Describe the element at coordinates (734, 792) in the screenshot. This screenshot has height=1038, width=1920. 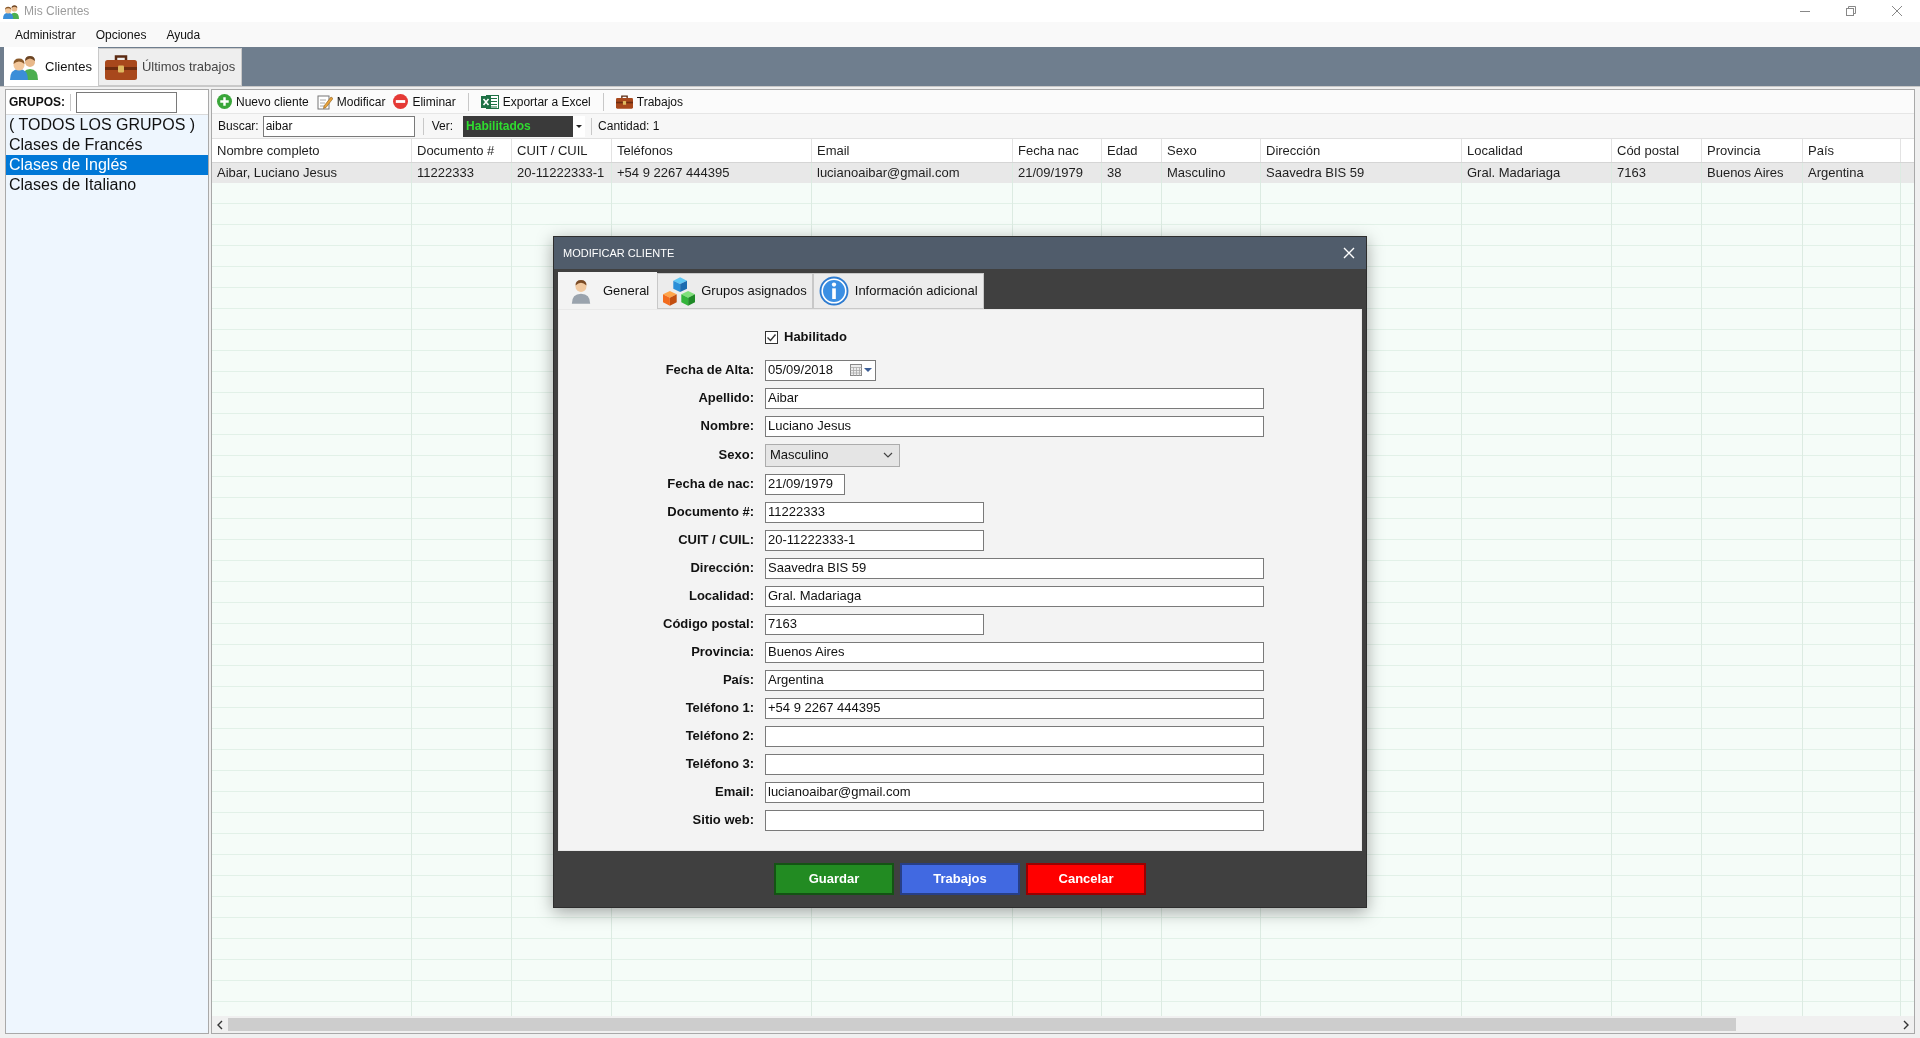
I see `field-label: Email:` at that location.